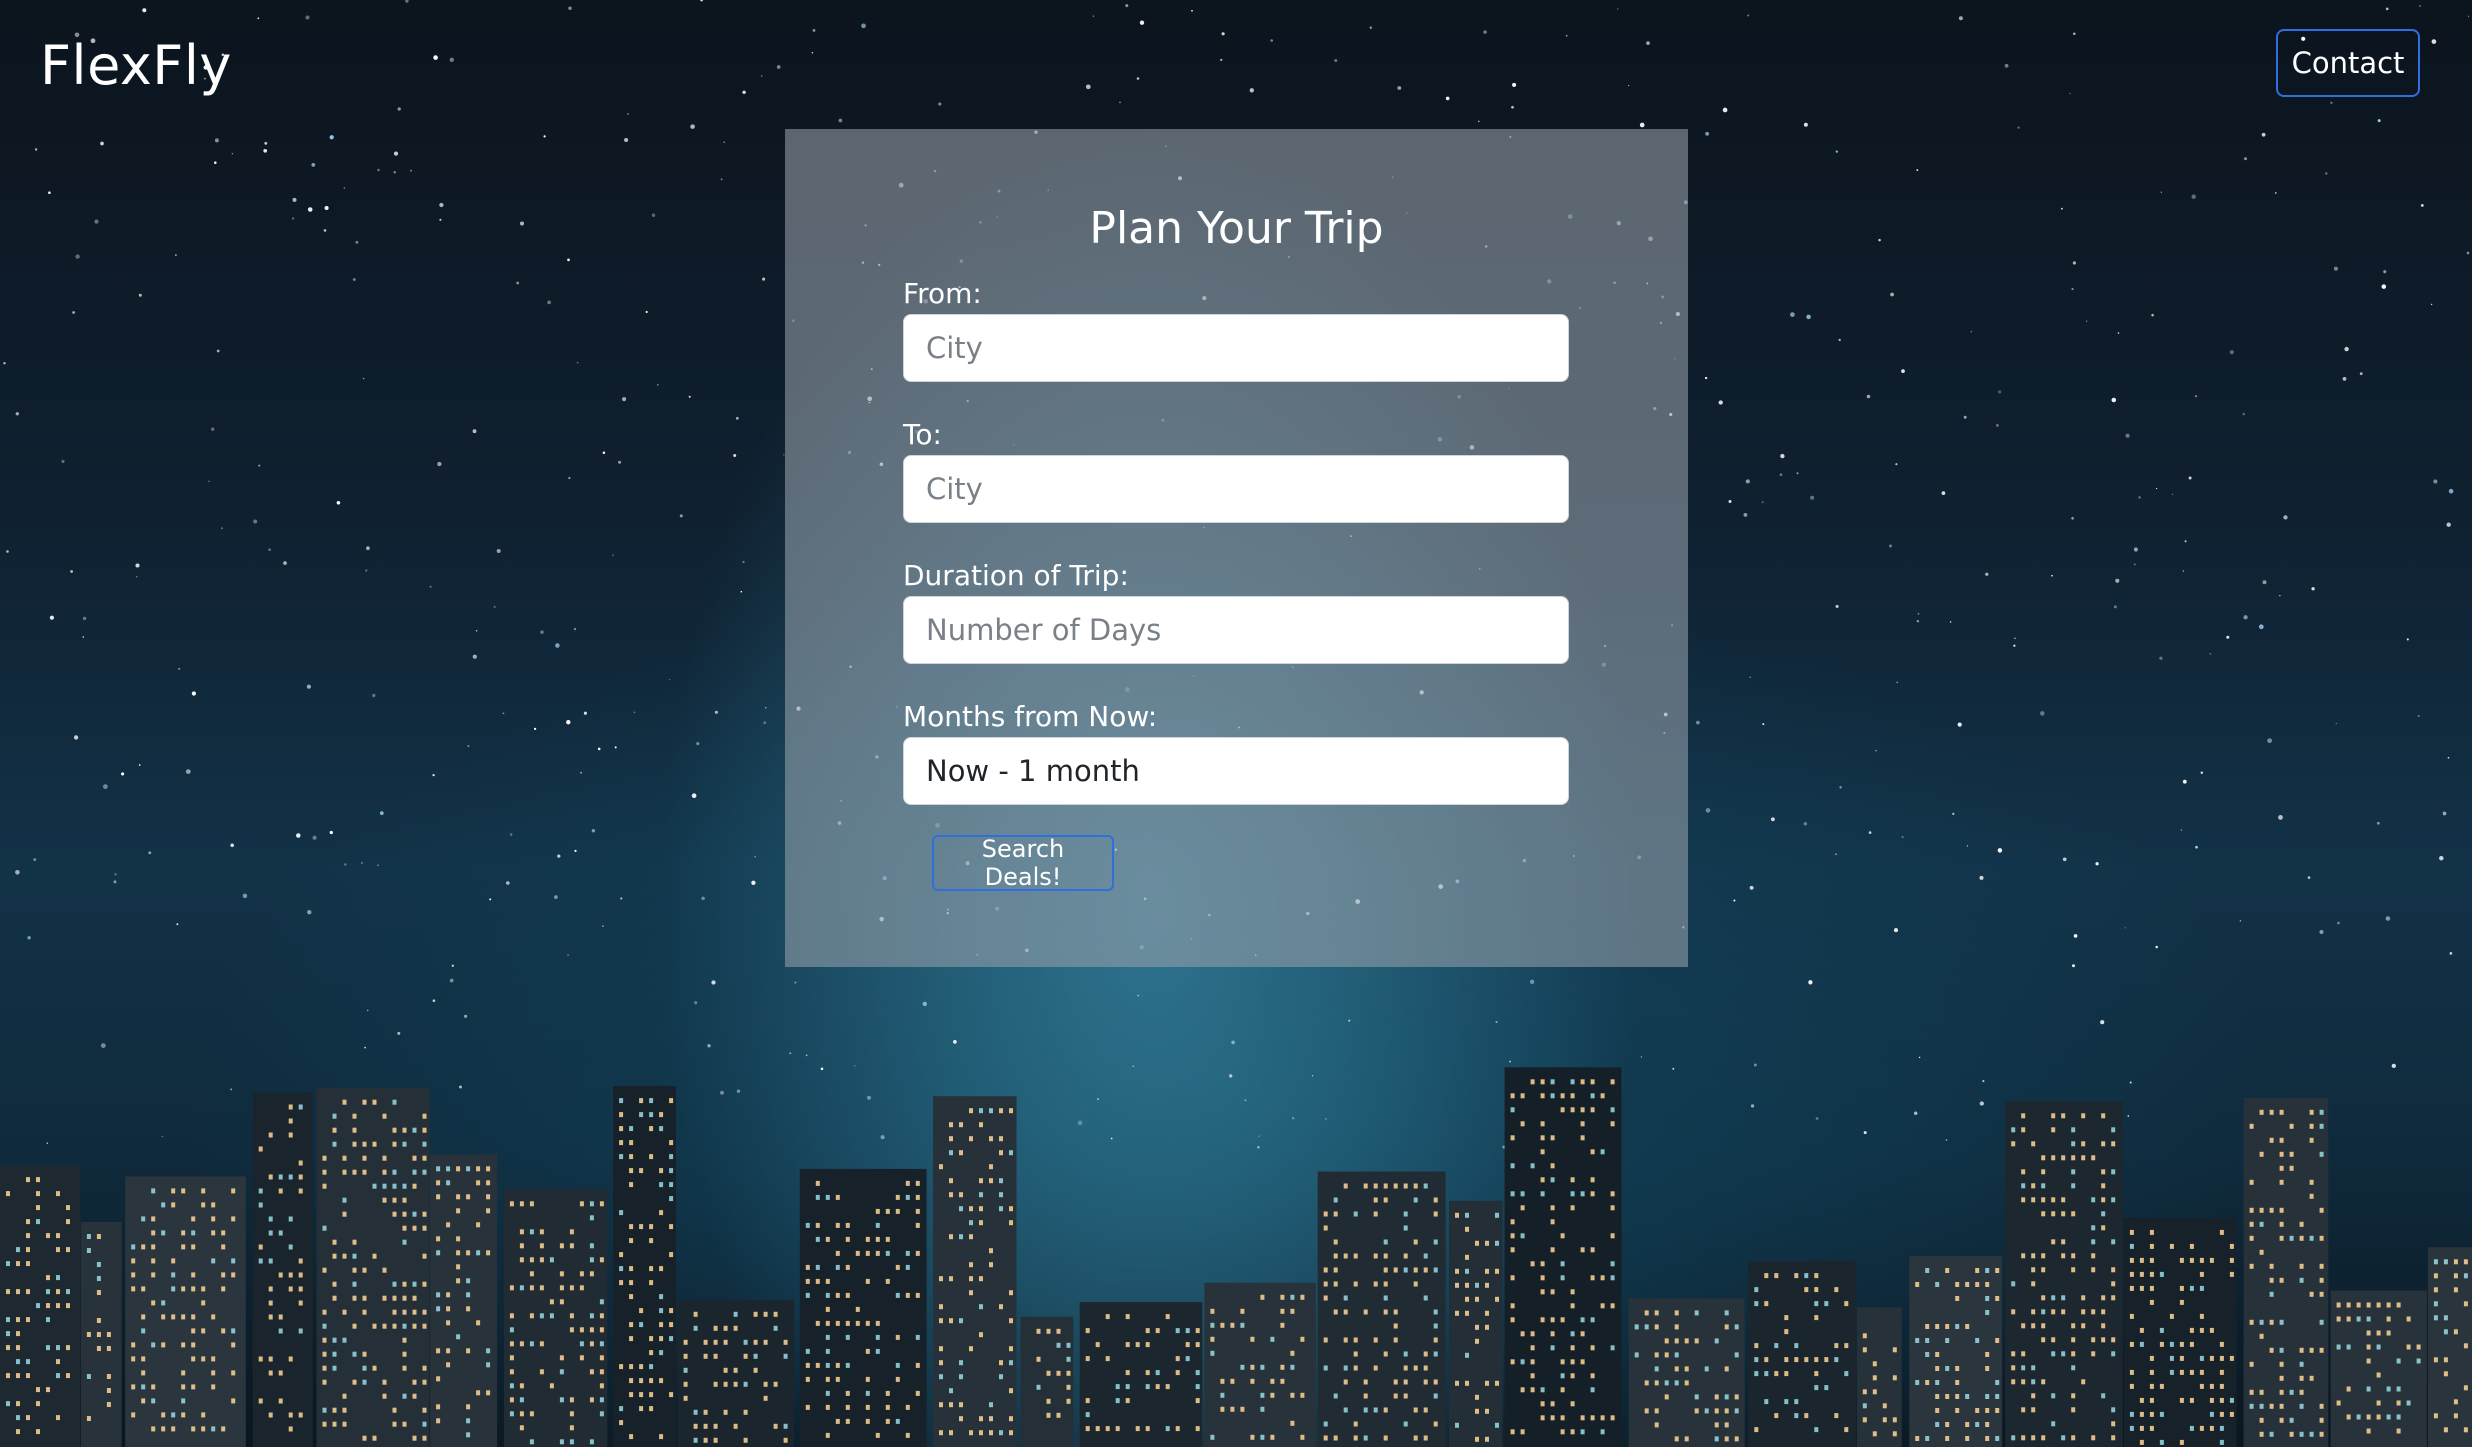 The width and height of the screenshot is (2472, 1447). I want to click on from-label: From:, so click(942, 293).